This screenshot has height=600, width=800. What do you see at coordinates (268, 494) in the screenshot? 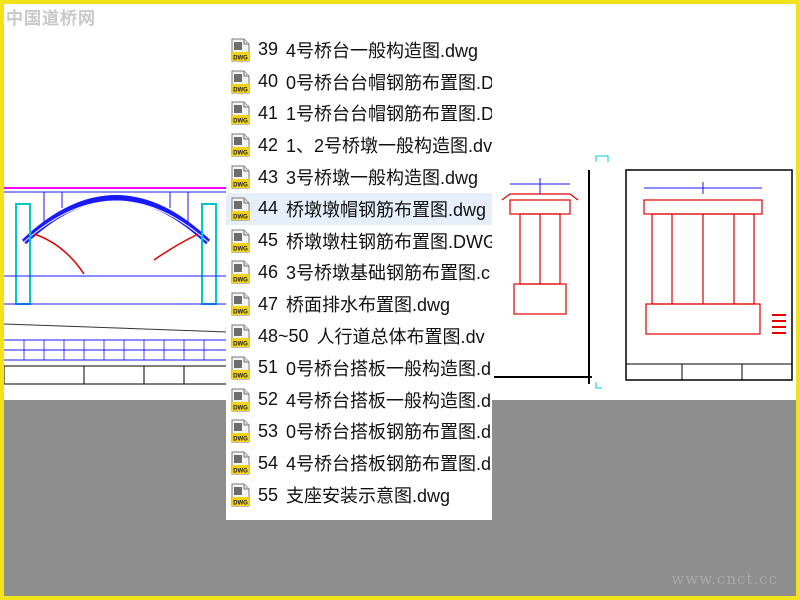
I see `file-number: 55` at bounding box center [268, 494].